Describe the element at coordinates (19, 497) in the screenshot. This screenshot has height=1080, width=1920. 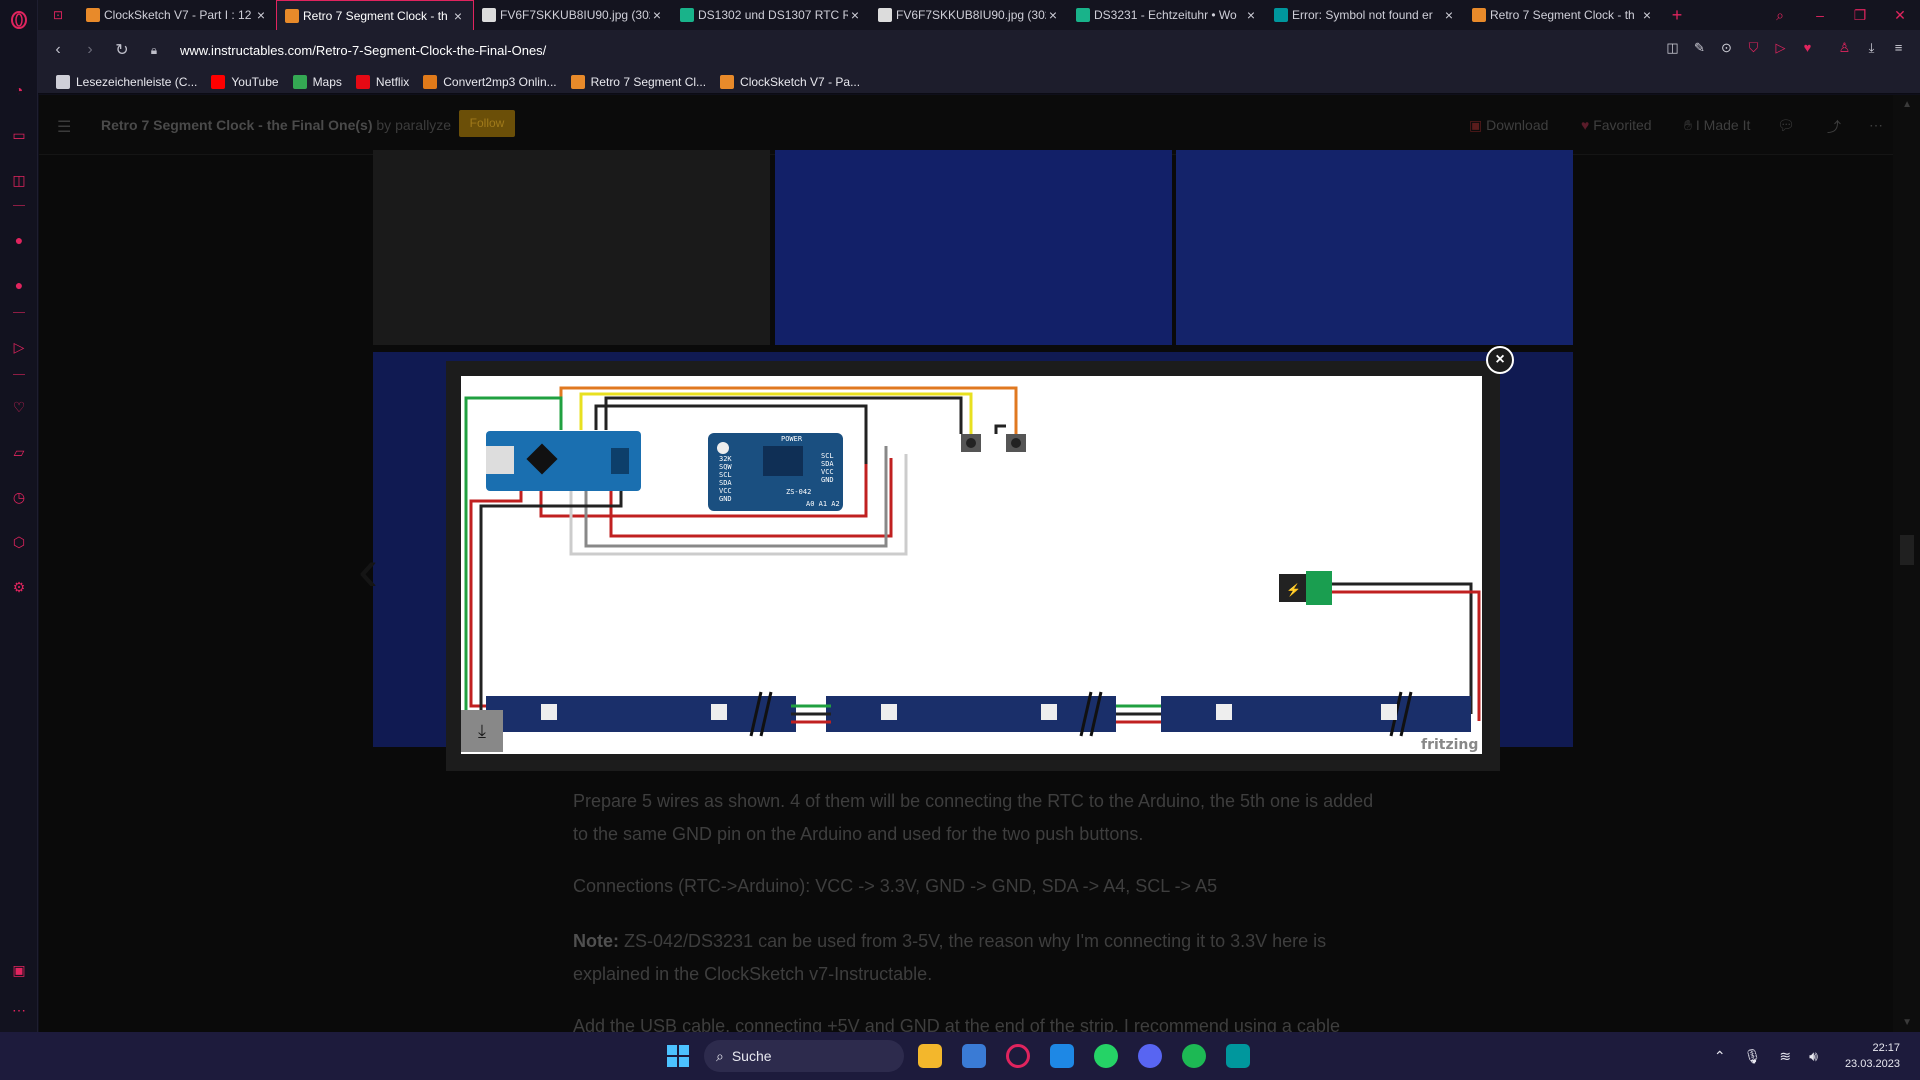
I see `history-icon: ◷` at that location.